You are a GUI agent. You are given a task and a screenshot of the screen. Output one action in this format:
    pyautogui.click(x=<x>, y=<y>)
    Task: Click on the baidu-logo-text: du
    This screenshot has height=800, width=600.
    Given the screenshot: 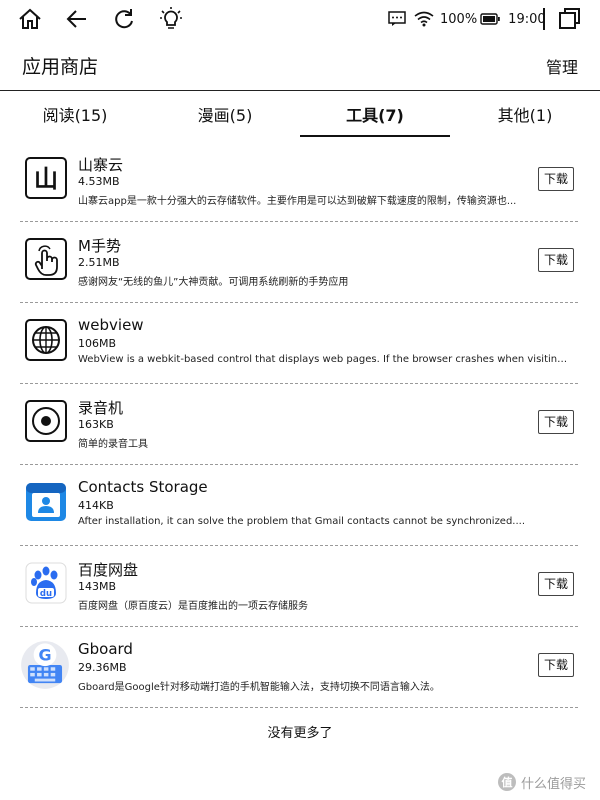 What is the action you would take?
    pyautogui.click(x=46, y=594)
    